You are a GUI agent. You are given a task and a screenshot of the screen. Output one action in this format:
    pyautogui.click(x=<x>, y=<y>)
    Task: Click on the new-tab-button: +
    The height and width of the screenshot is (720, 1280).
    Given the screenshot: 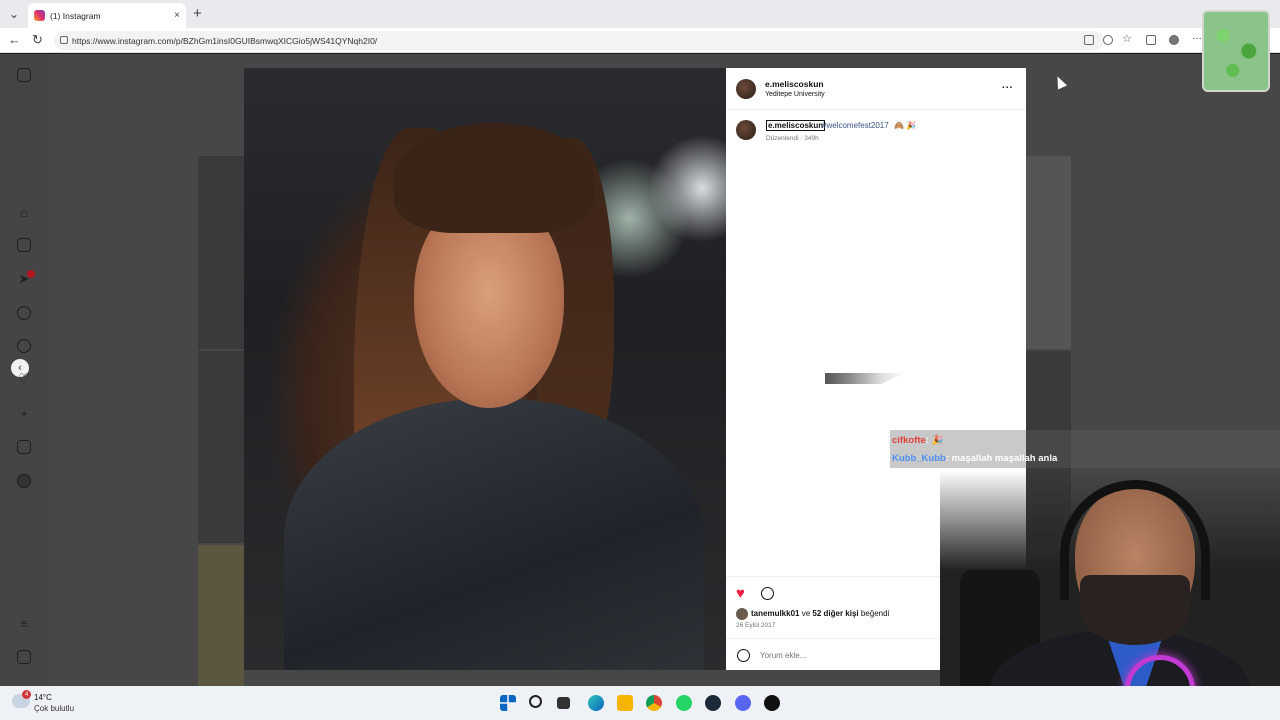 What is the action you would take?
    pyautogui.click(x=197, y=13)
    